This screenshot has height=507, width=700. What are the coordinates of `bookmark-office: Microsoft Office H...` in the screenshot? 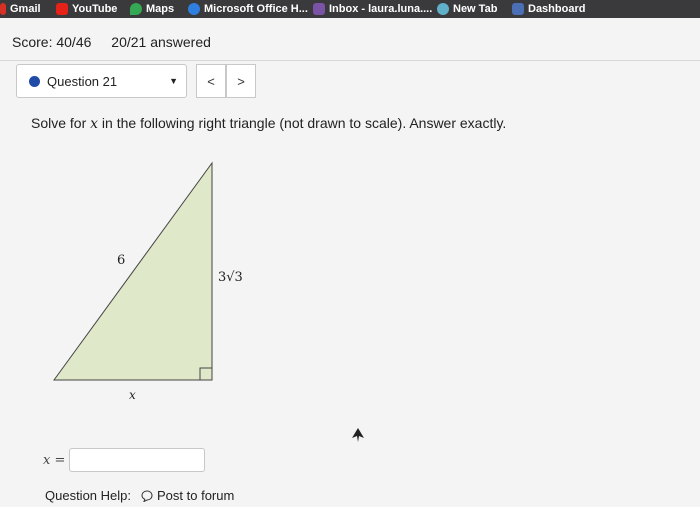 It's located at (248, 9).